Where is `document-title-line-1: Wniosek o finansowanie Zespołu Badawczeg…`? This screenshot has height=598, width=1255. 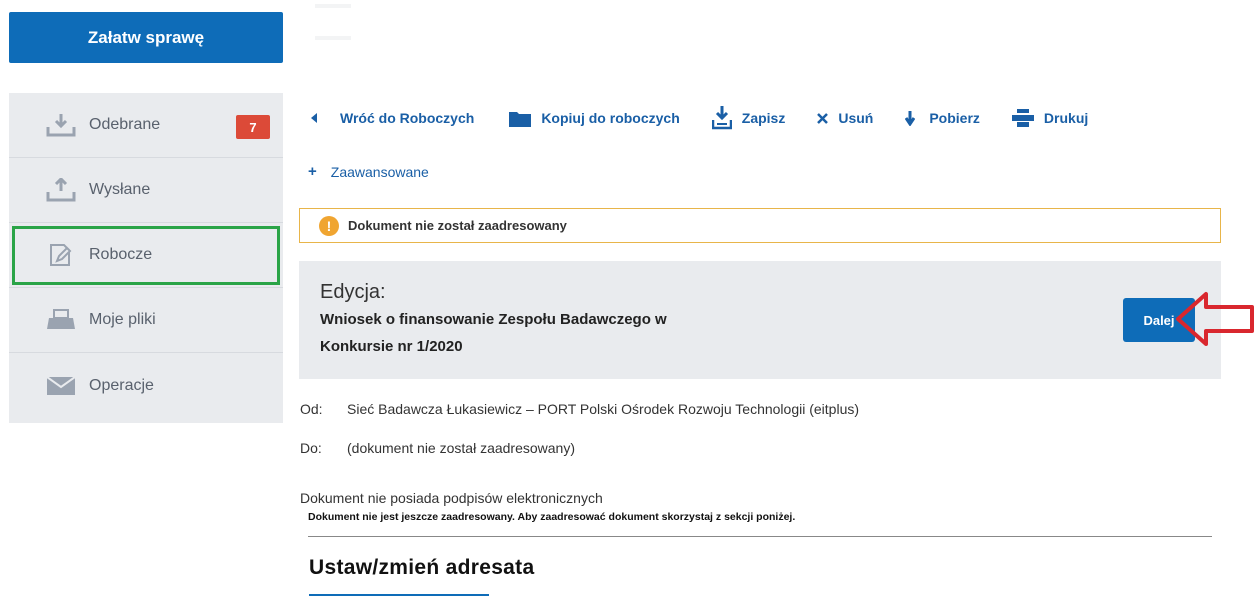
document-title-line-1: Wniosek o finansowanie Zespołu Badawczeg… is located at coordinates (493, 319).